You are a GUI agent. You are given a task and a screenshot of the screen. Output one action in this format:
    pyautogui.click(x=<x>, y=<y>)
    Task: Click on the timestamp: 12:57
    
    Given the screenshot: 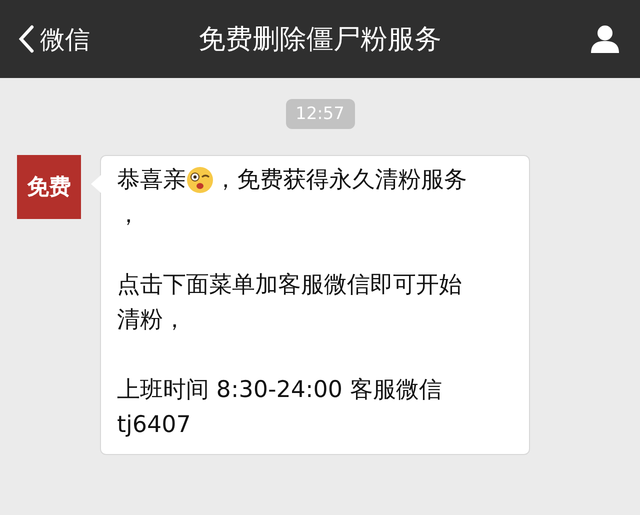 What is the action you would take?
    pyautogui.click(x=320, y=114)
    